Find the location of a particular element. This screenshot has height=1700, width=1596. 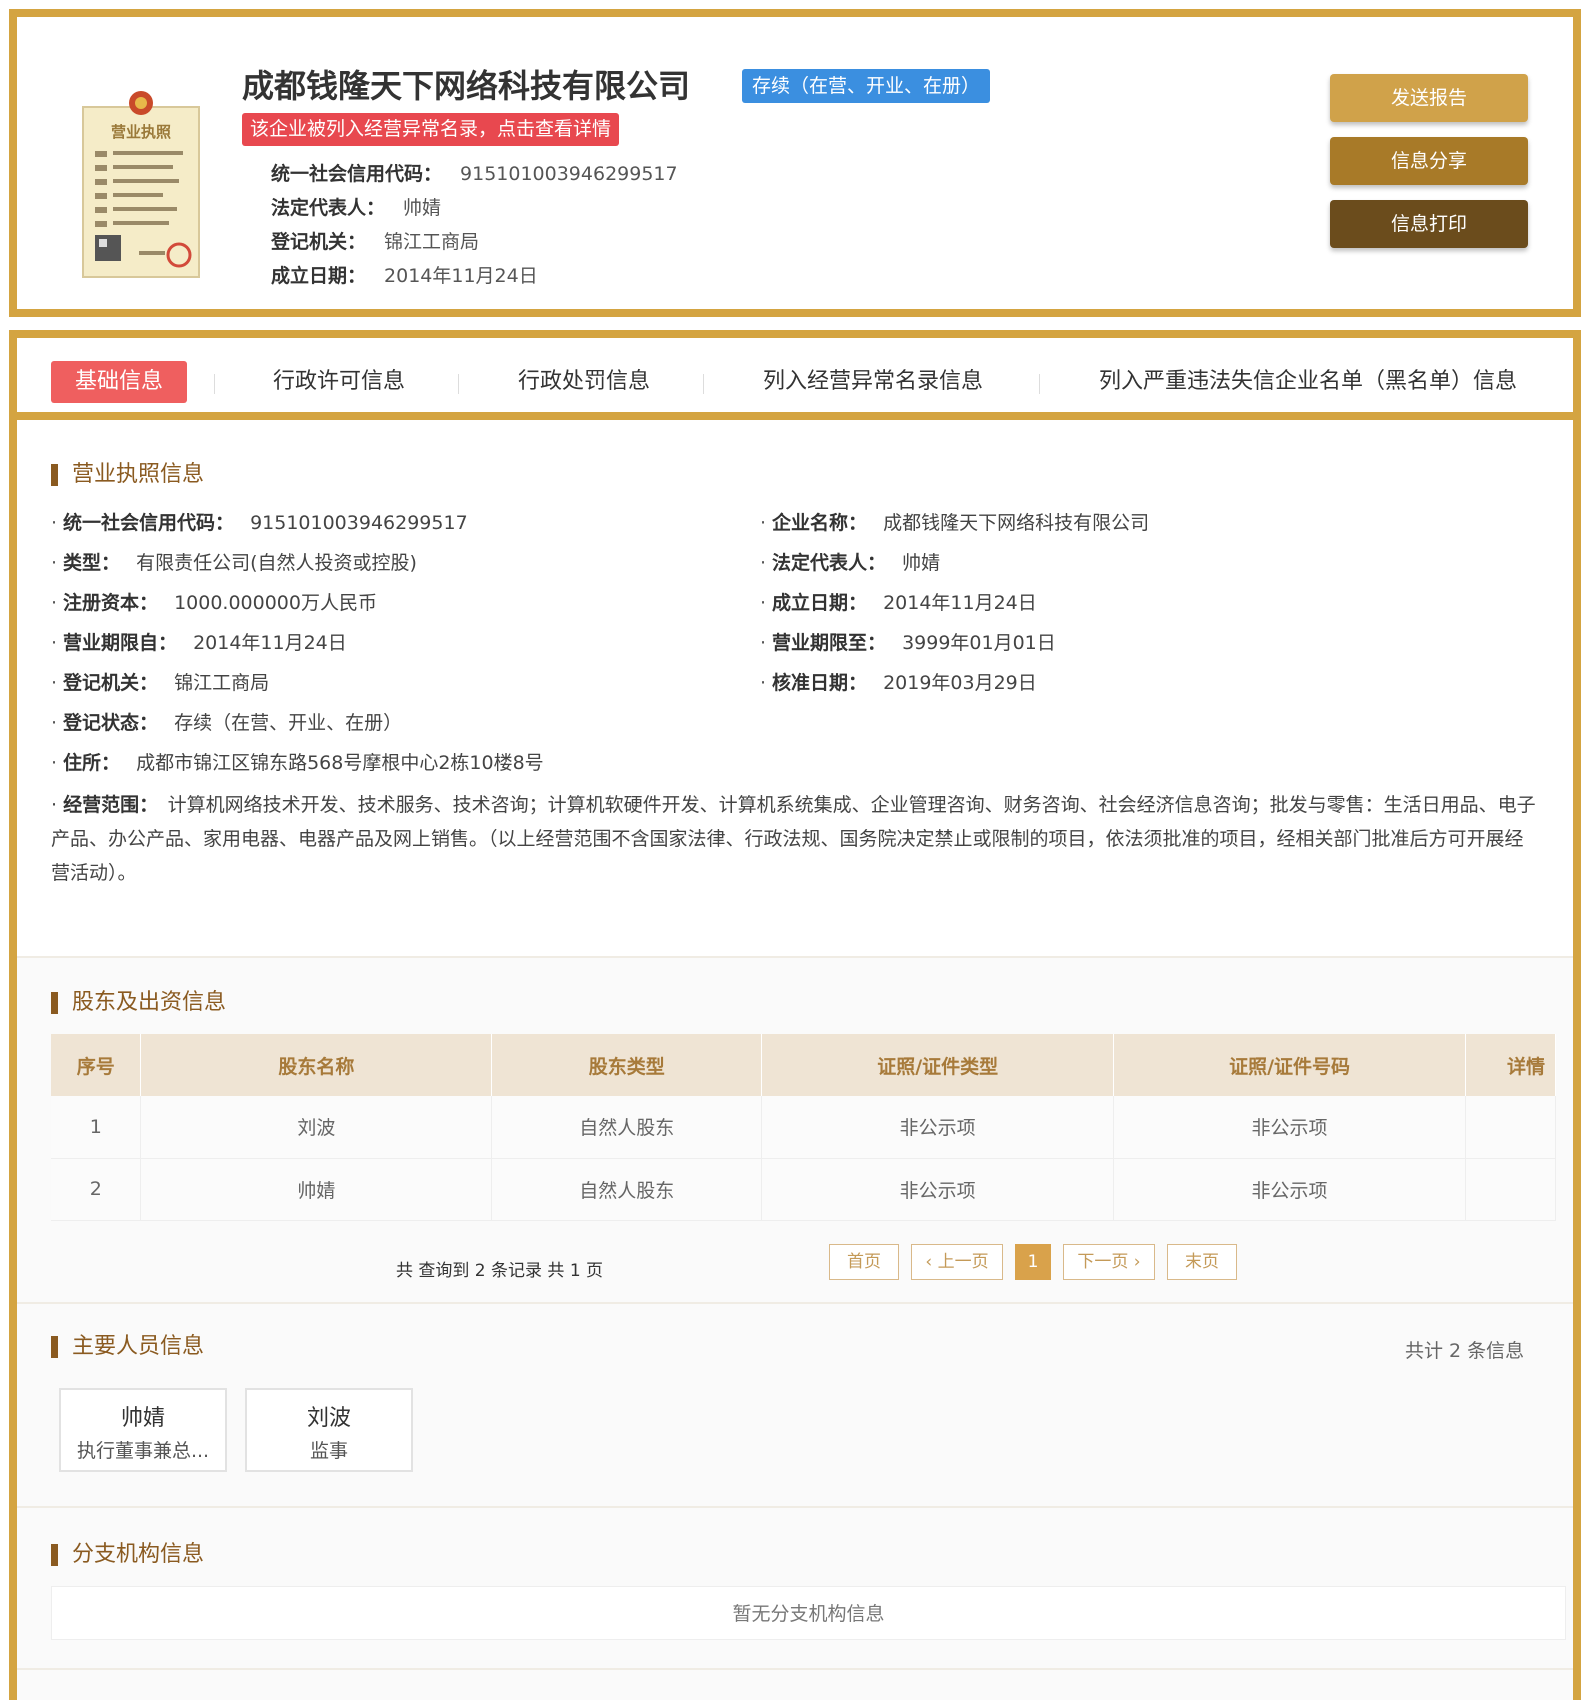

field-value: 成都市锦江区锦东路568号摩根中心2栋10楼8号 is located at coordinates (340, 763).